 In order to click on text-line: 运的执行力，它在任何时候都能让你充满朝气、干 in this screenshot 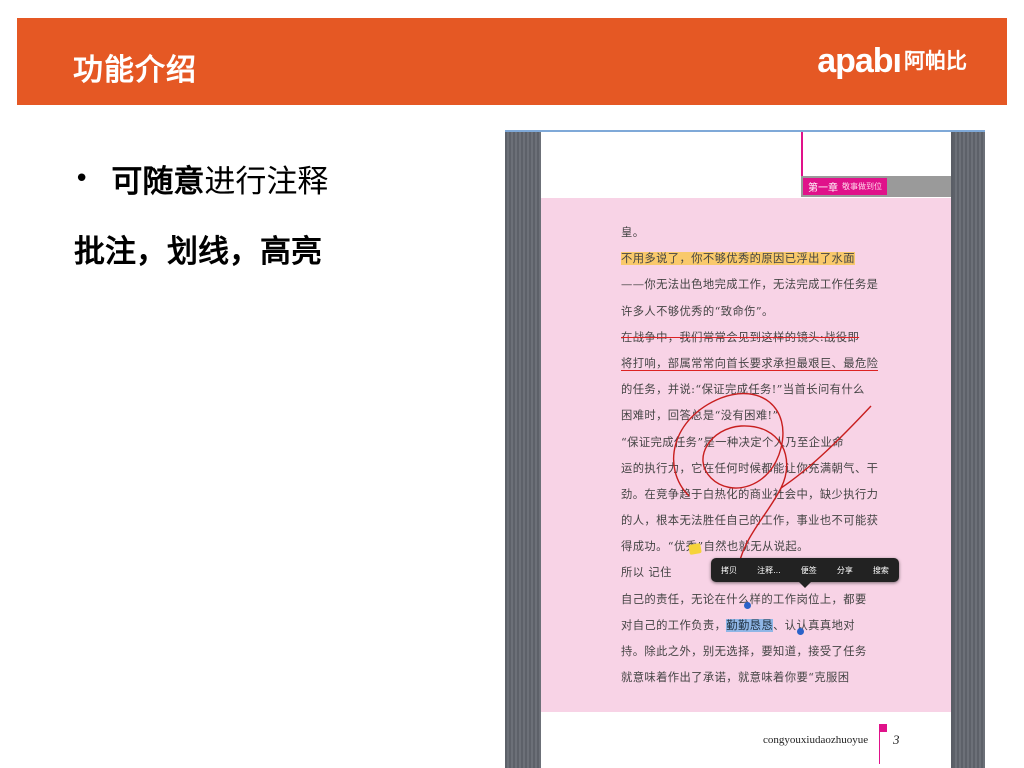, I will do `click(757, 469)`.